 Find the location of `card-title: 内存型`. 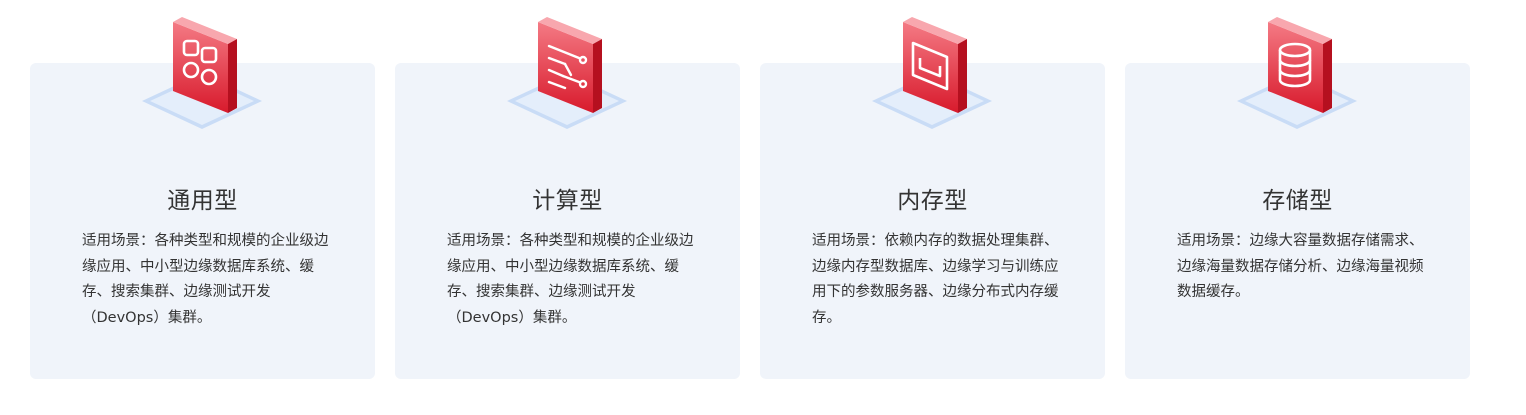

card-title: 内存型 is located at coordinates (932, 201).